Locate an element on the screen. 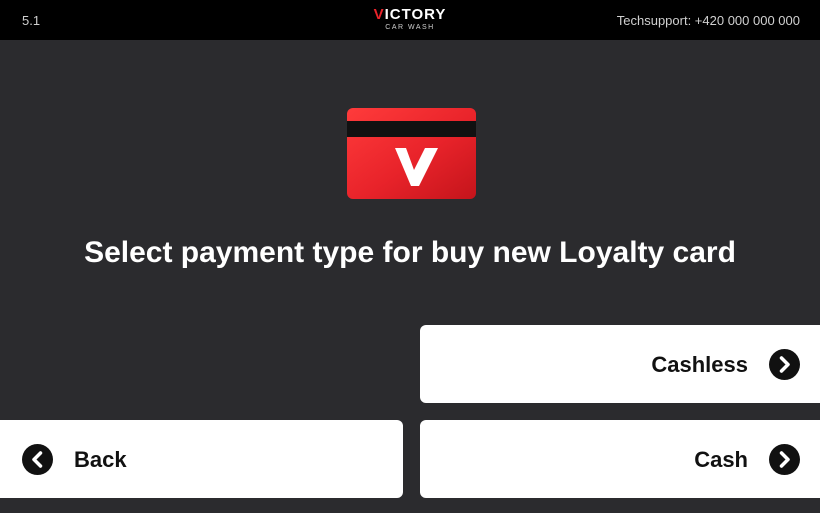  techsupport-label: Techsupport: +420 000 000 000 is located at coordinates (708, 20).